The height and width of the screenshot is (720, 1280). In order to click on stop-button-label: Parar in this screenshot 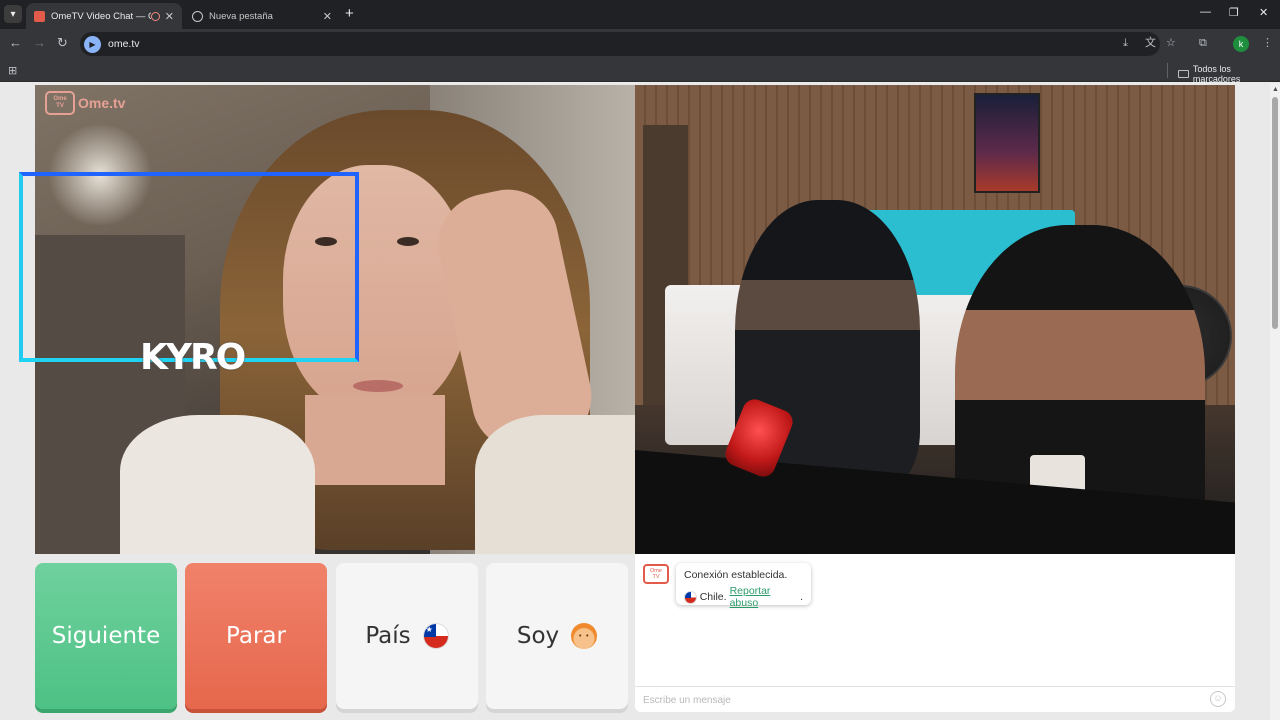, I will do `click(256, 636)`.